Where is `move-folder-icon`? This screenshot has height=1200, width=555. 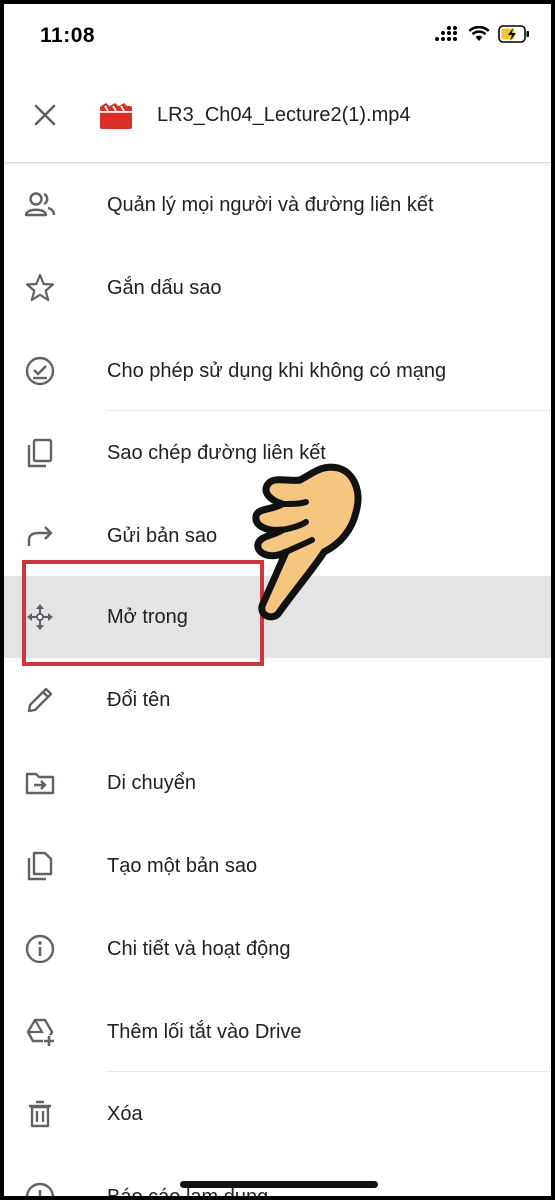 move-folder-icon is located at coordinates (40, 783).